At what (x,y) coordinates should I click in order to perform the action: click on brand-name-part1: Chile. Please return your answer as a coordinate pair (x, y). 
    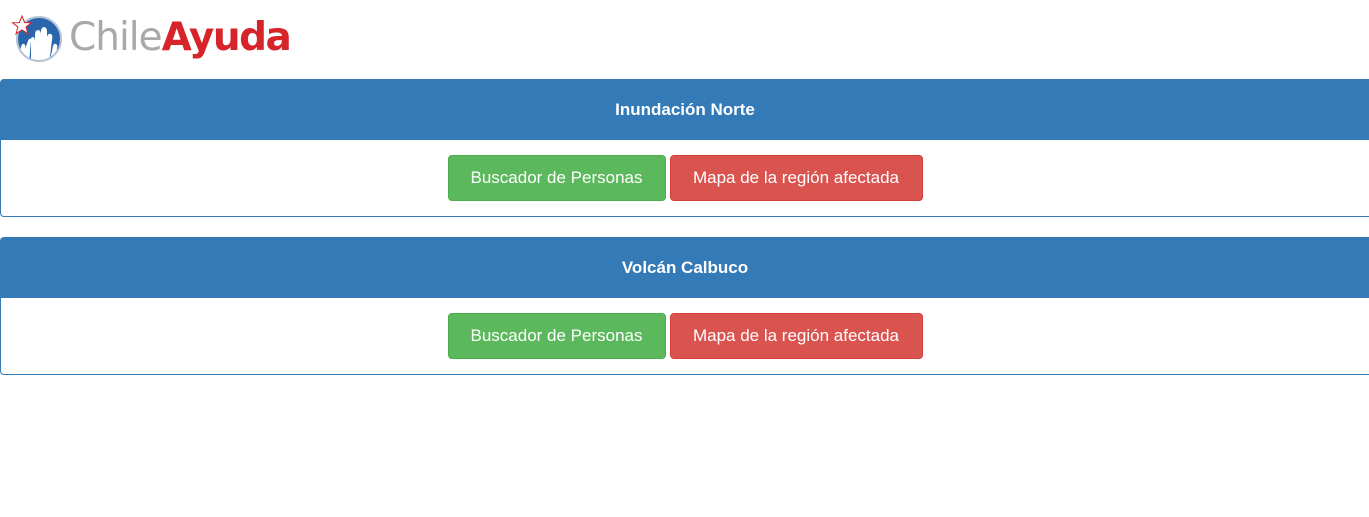
    Looking at the image, I should click on (116, 37).